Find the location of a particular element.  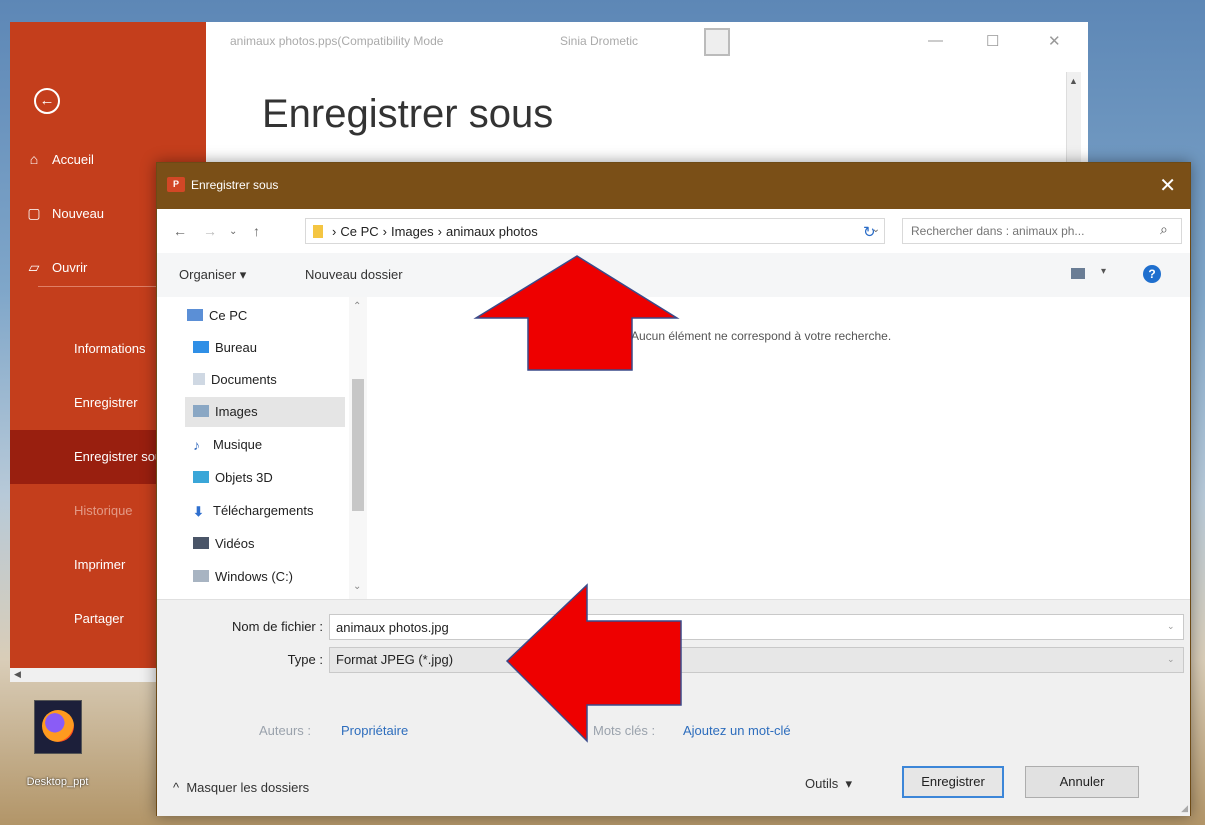

up-folder-icon: ↑ is located at coordinates (256, 231).